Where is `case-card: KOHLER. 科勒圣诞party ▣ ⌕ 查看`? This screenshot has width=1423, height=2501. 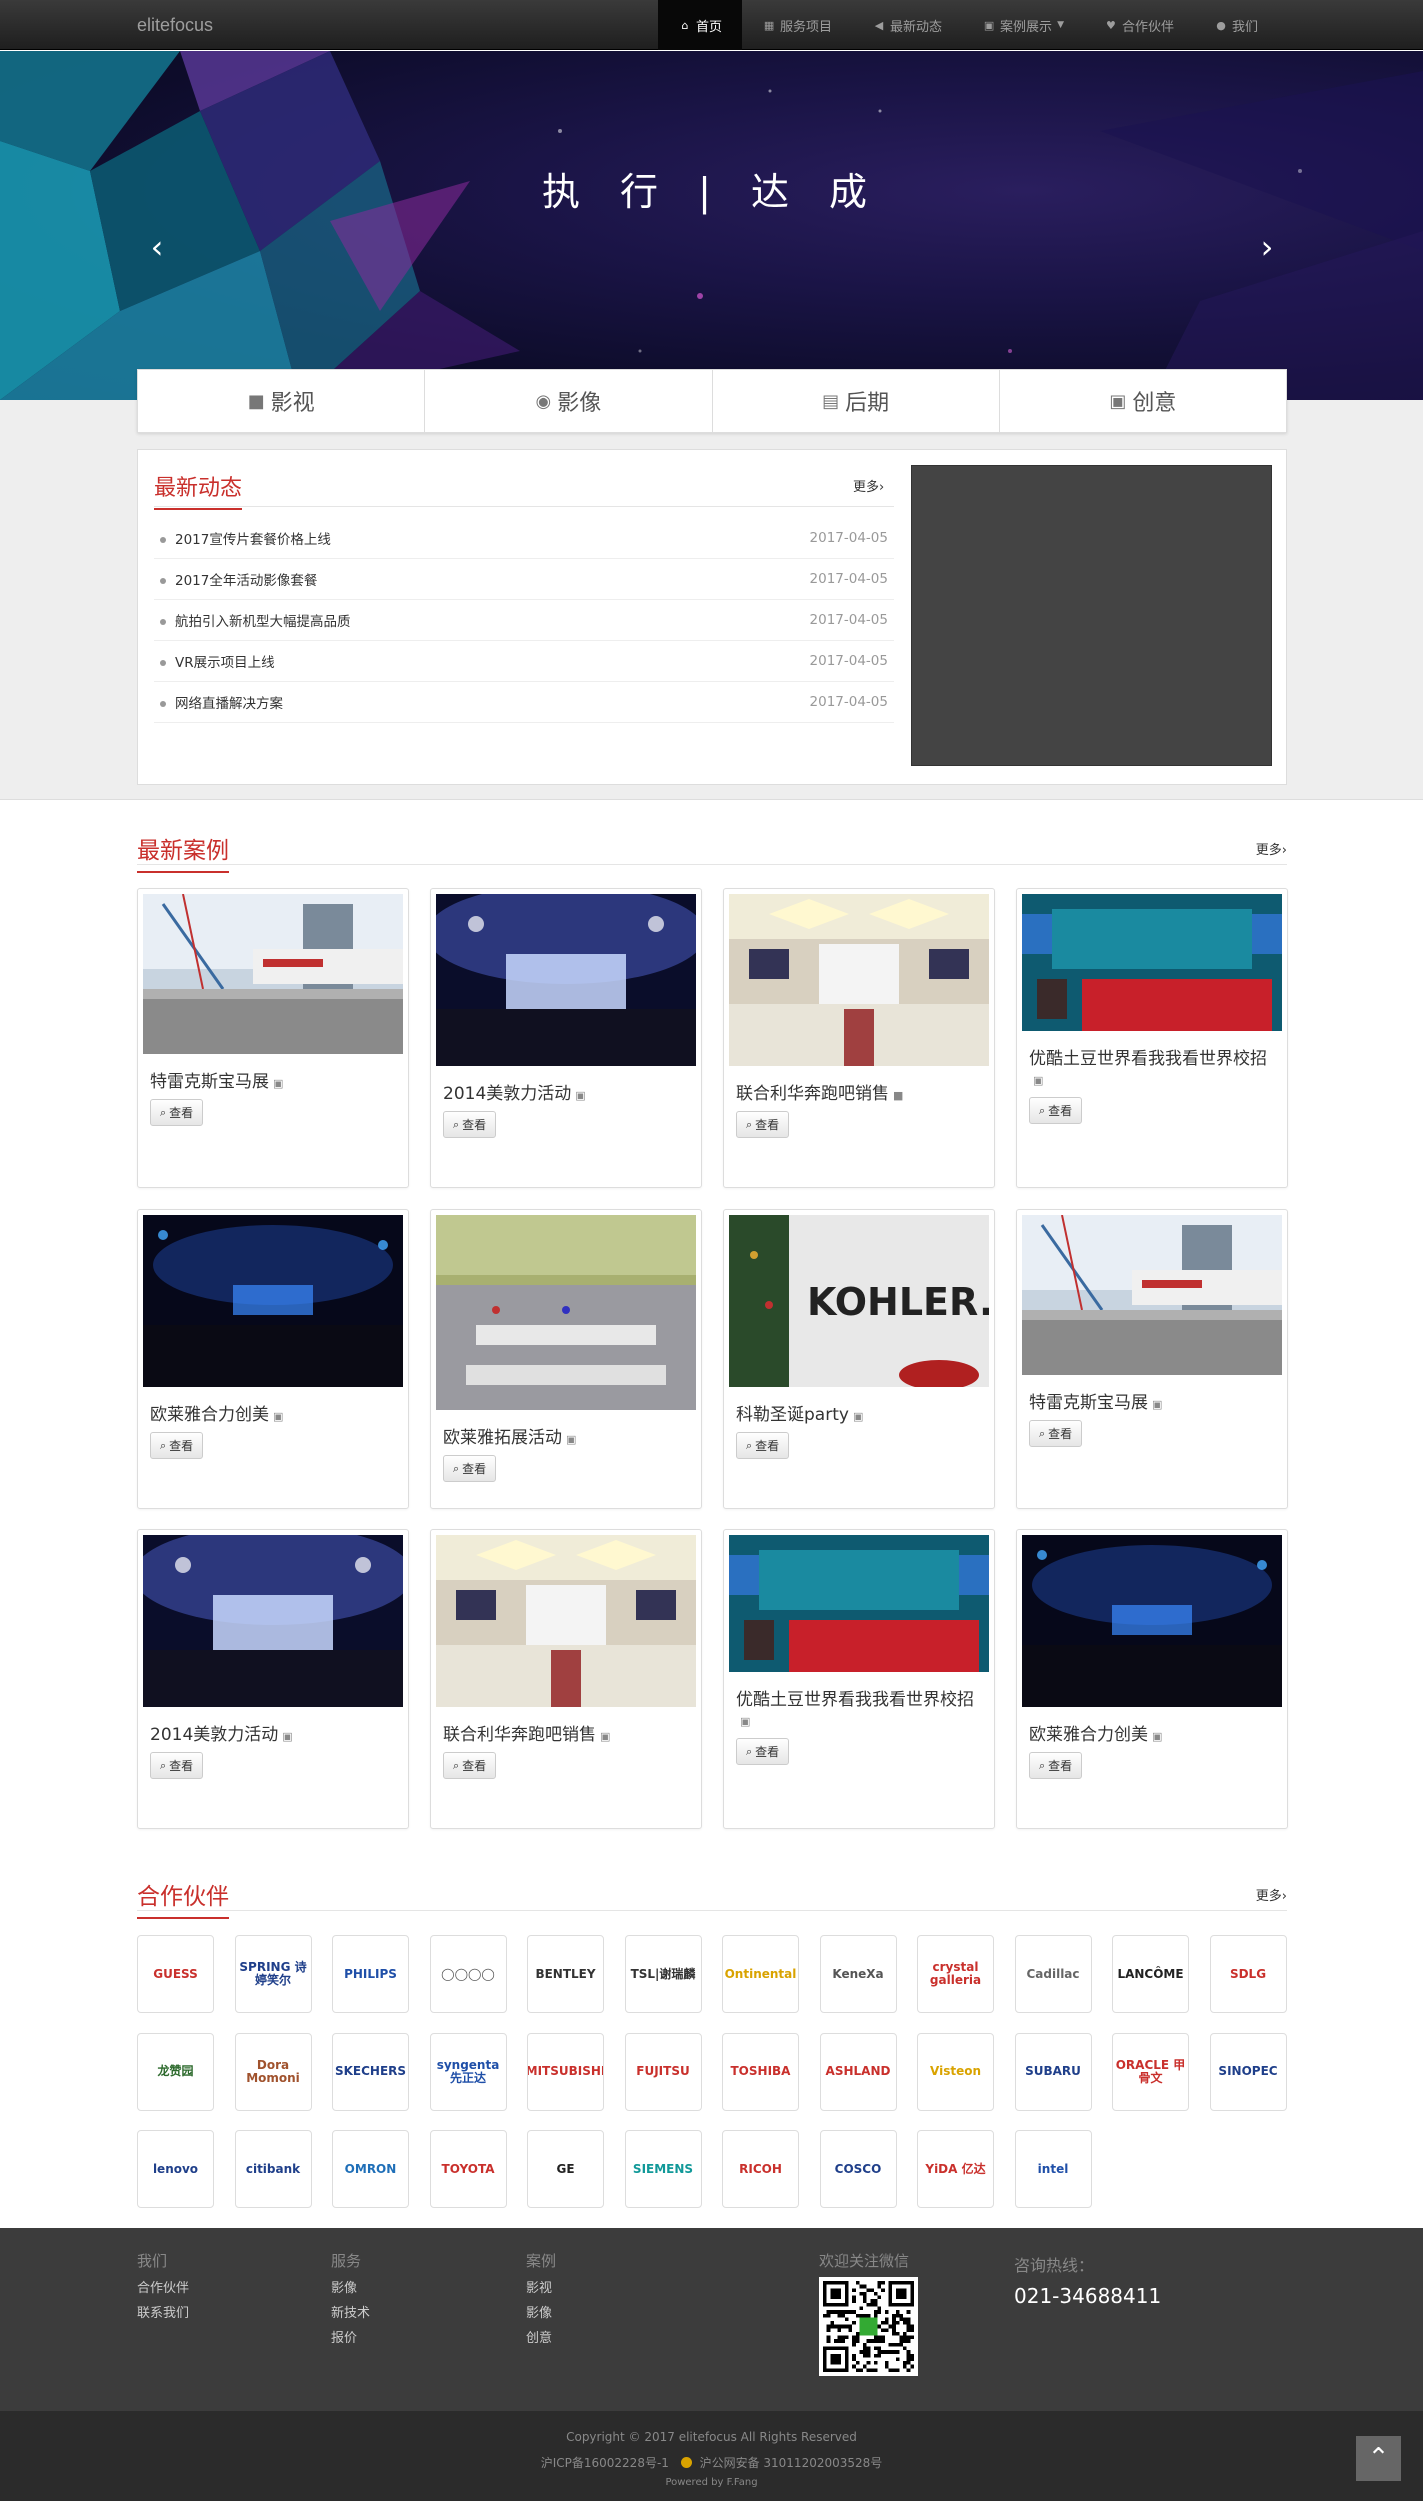
case-card: KOHLER. 科勒圣诞party ▣ ⌕ 查看 is located at coordinates (859, 1359).